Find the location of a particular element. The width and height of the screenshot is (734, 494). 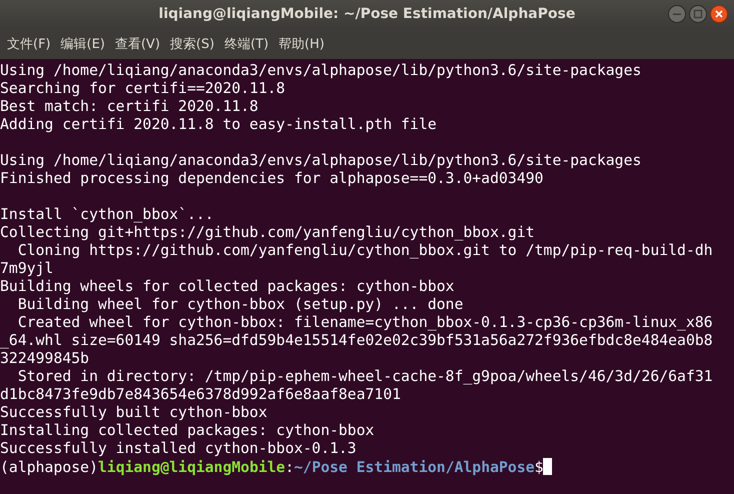

window-title: liqiang@liqiangMobile: ~/Pose Estimation/AlphaPose is located at coordinates (367, 14).